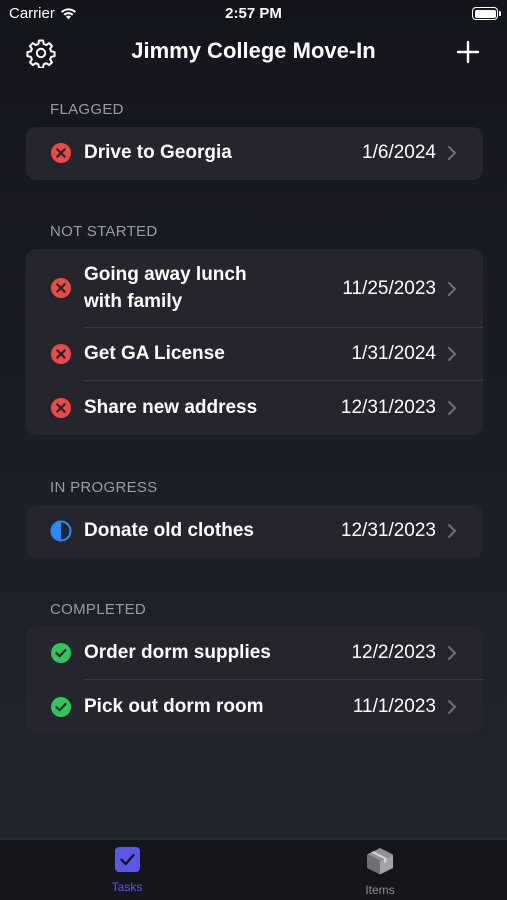 The width and height of the screenshot is (507, 900). What do you see at coordinates (486, 13) in the screenshot?
I see `battery-icon` at bounding box center [486, 13].